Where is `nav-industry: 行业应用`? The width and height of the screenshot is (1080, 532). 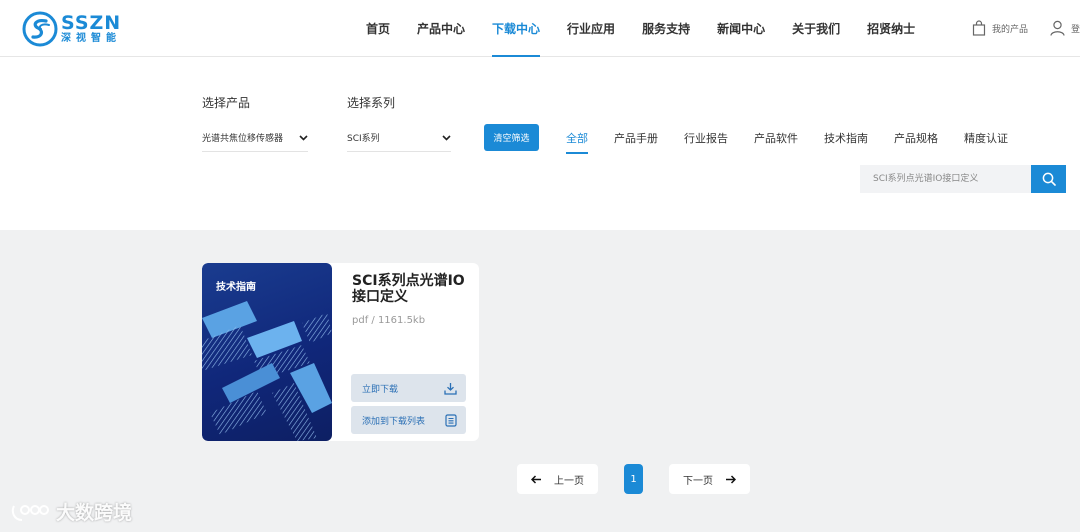
nav-industry: 行业应用 is located at coordinates (591, 28).